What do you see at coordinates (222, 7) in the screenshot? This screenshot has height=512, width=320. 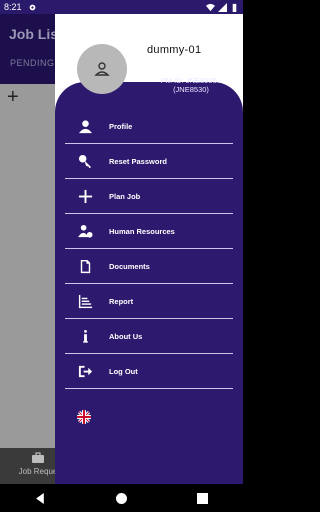 I see `signal-icon` at bounding box center [222, 7].